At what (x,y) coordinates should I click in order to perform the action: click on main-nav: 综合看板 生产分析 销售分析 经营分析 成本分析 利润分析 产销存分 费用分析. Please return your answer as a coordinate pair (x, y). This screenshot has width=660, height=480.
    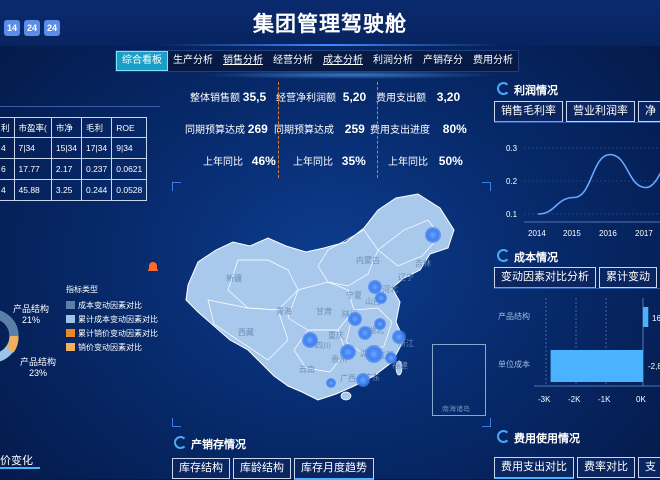
    Looking at the image, I should click on (317, 61).